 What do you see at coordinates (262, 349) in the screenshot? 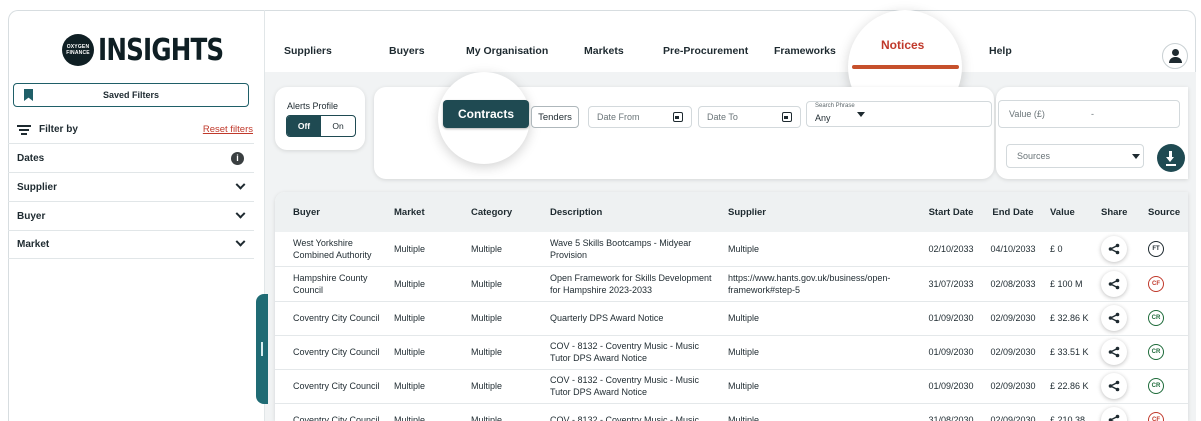
I see `sidebar-collapse-handle` at bounding box center [262, 349].